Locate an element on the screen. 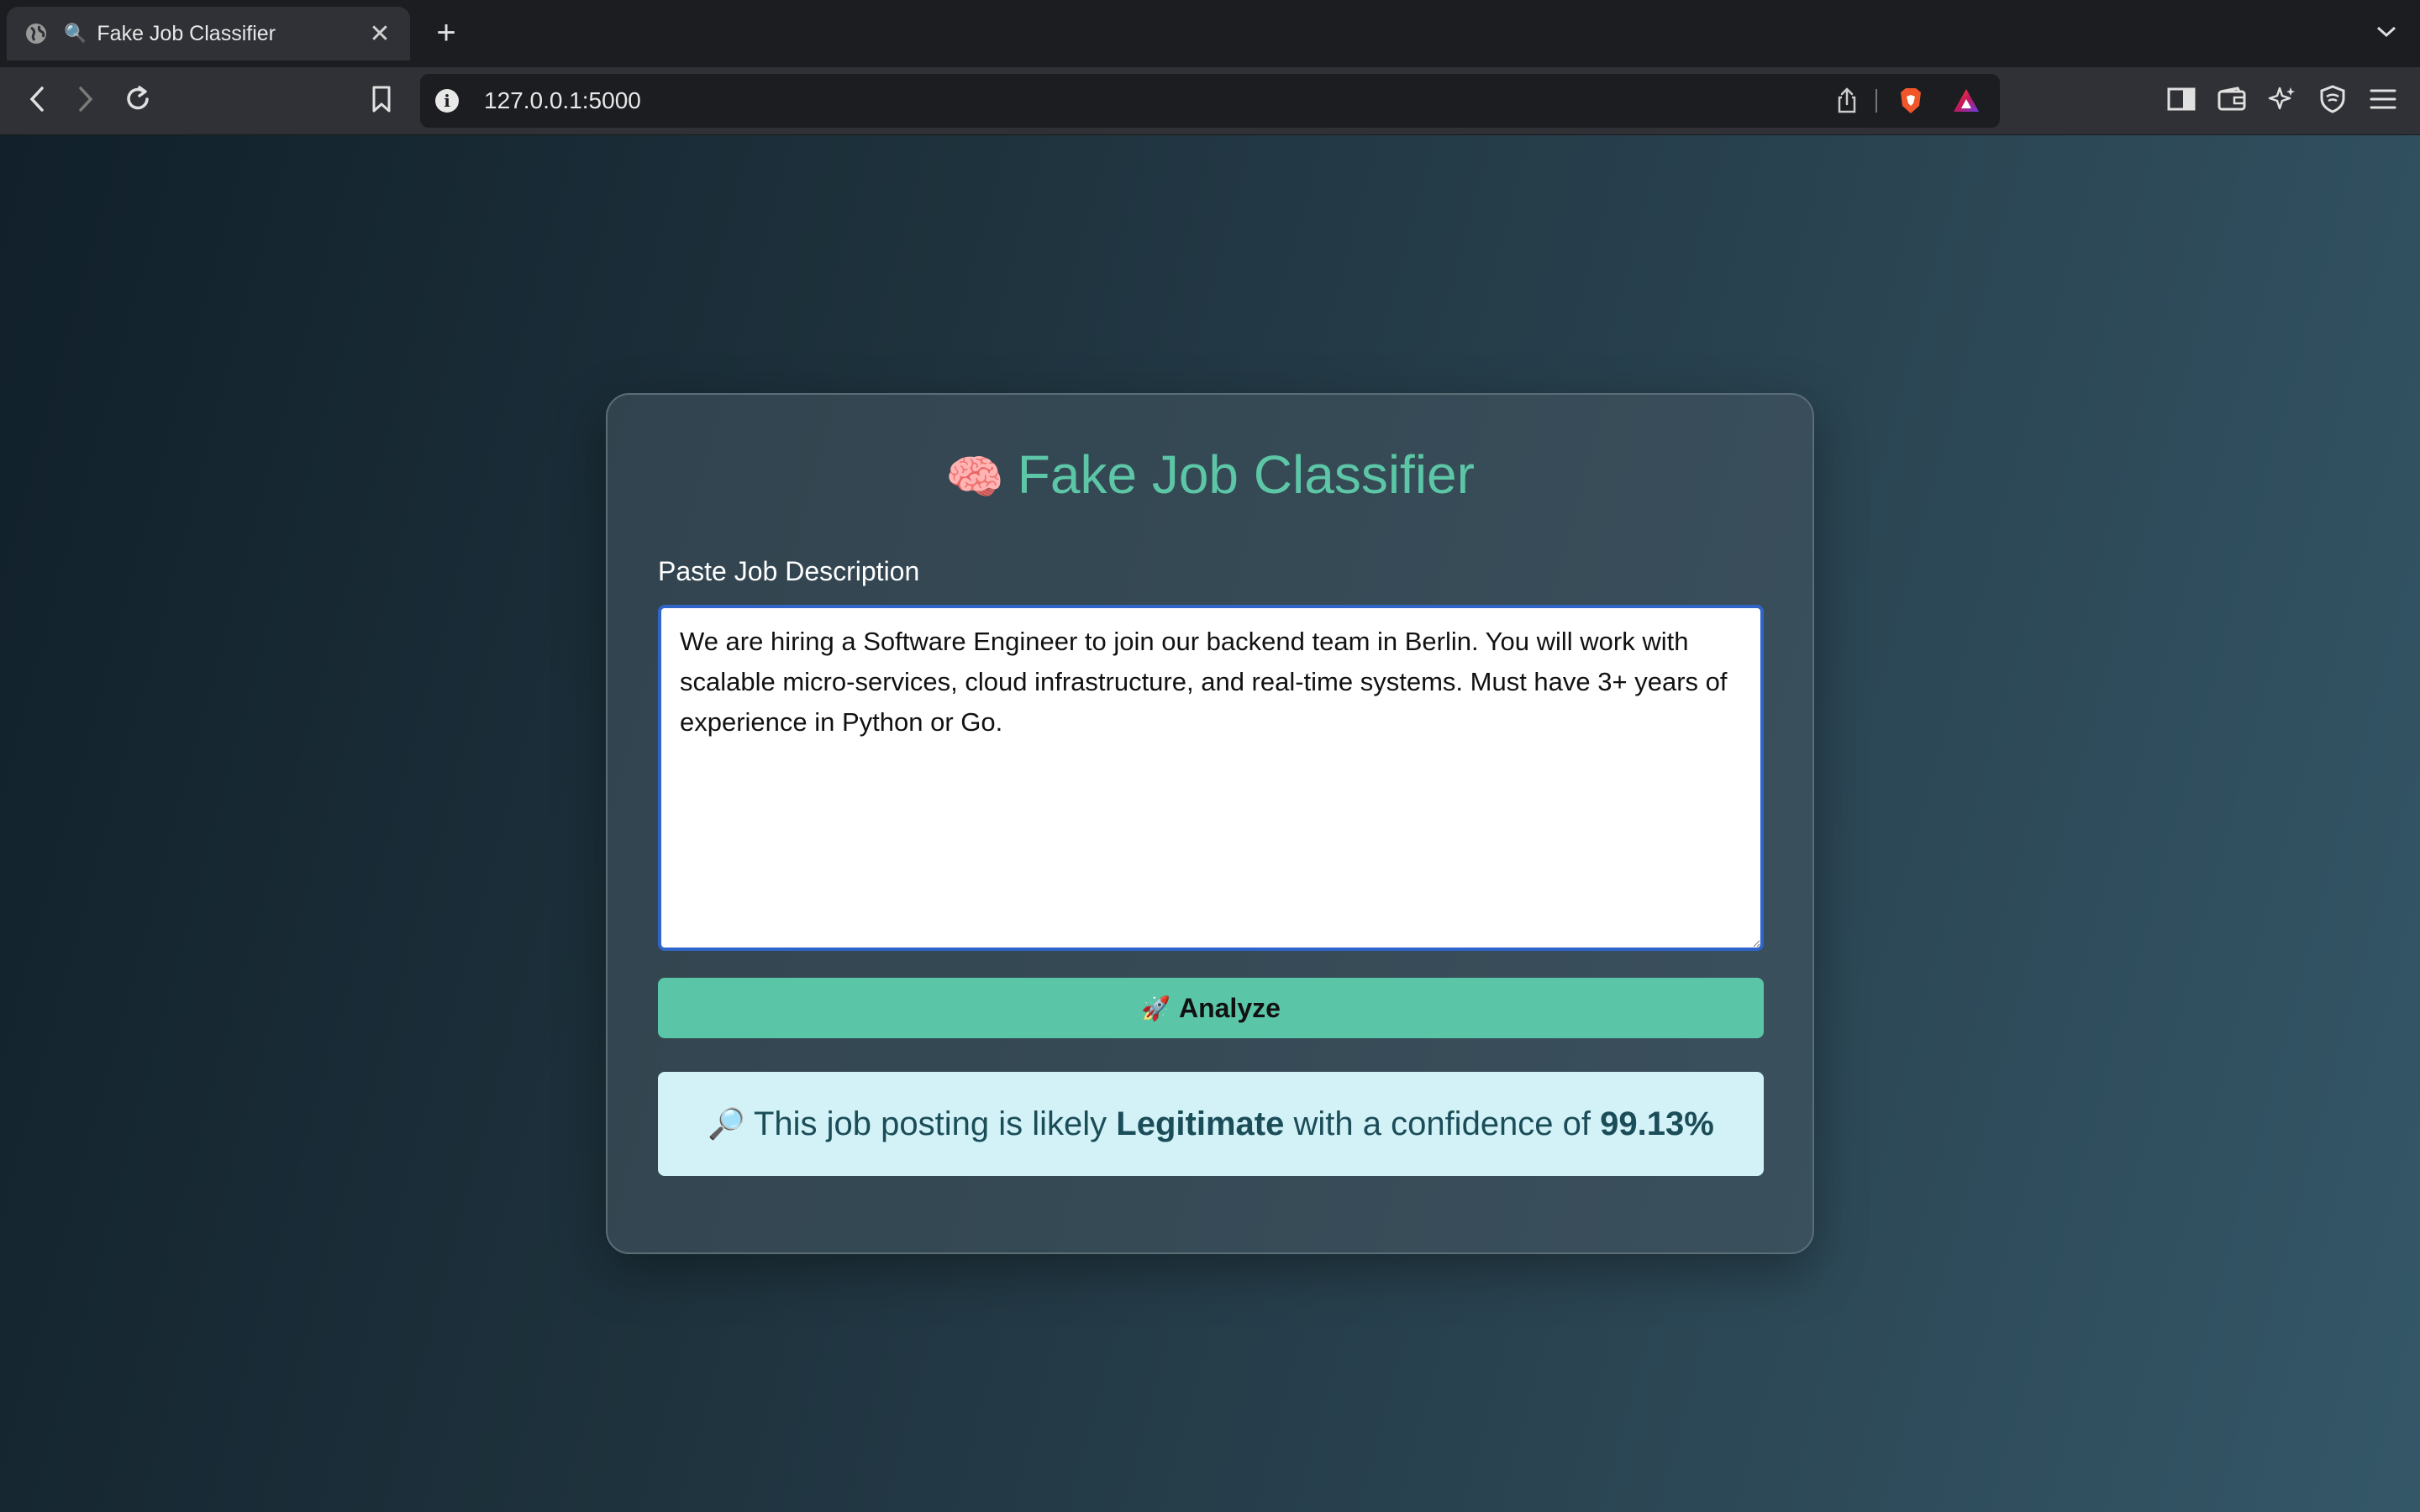 The height and width of the screenshot is (1512, 2420). wallet-button is located at coordinates (2232, 101).